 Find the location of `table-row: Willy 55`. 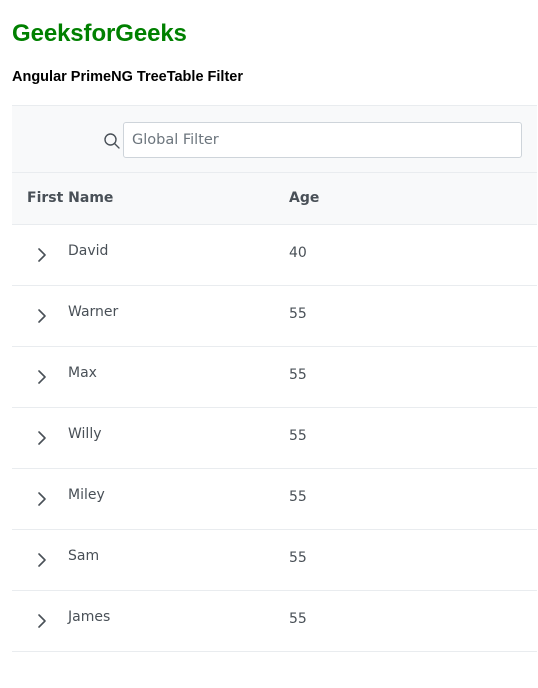

table-row: Willy 55 is located at coordinates (274, 438).